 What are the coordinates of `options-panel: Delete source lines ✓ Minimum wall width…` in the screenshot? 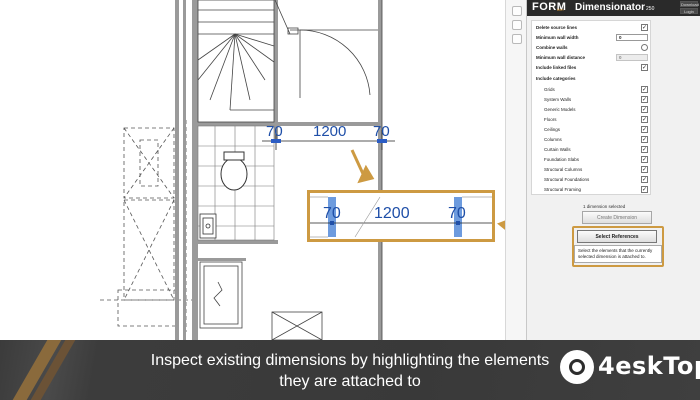 It's located at (591, 107).